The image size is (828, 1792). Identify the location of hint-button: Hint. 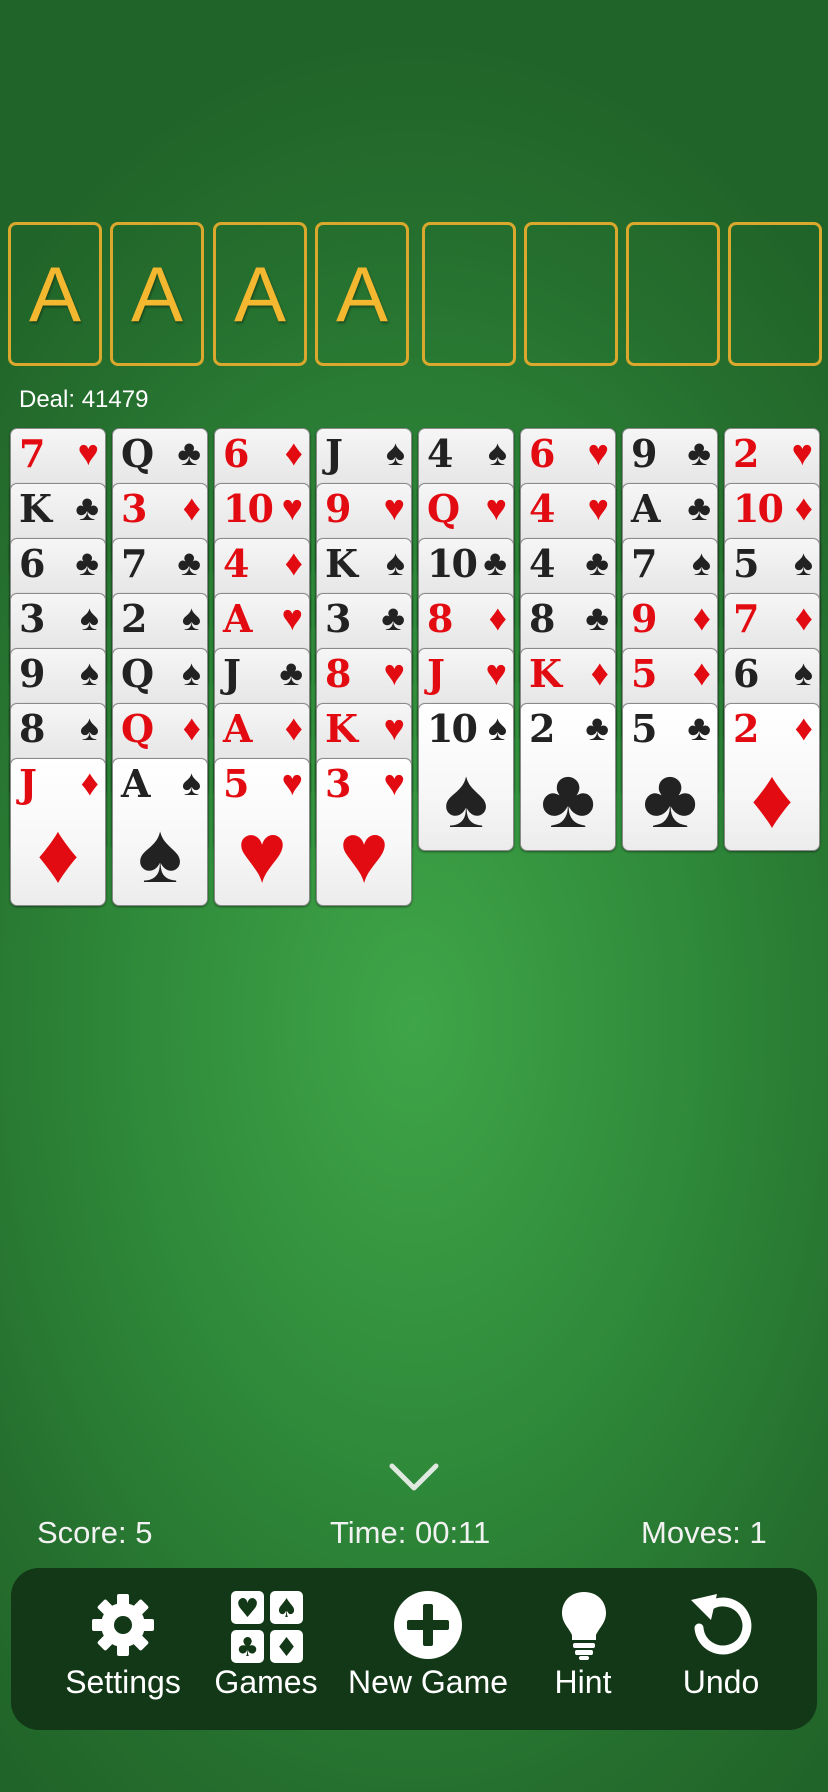
(583, 1649).